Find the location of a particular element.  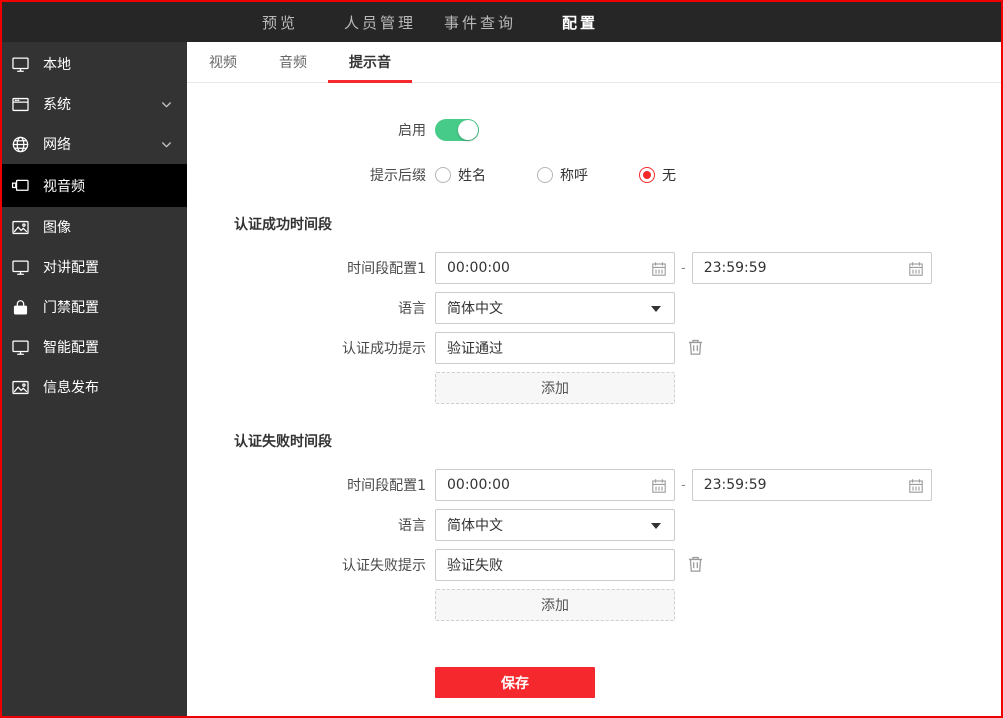

failure-language-label: 语言 is located at coordinates (412, 526).